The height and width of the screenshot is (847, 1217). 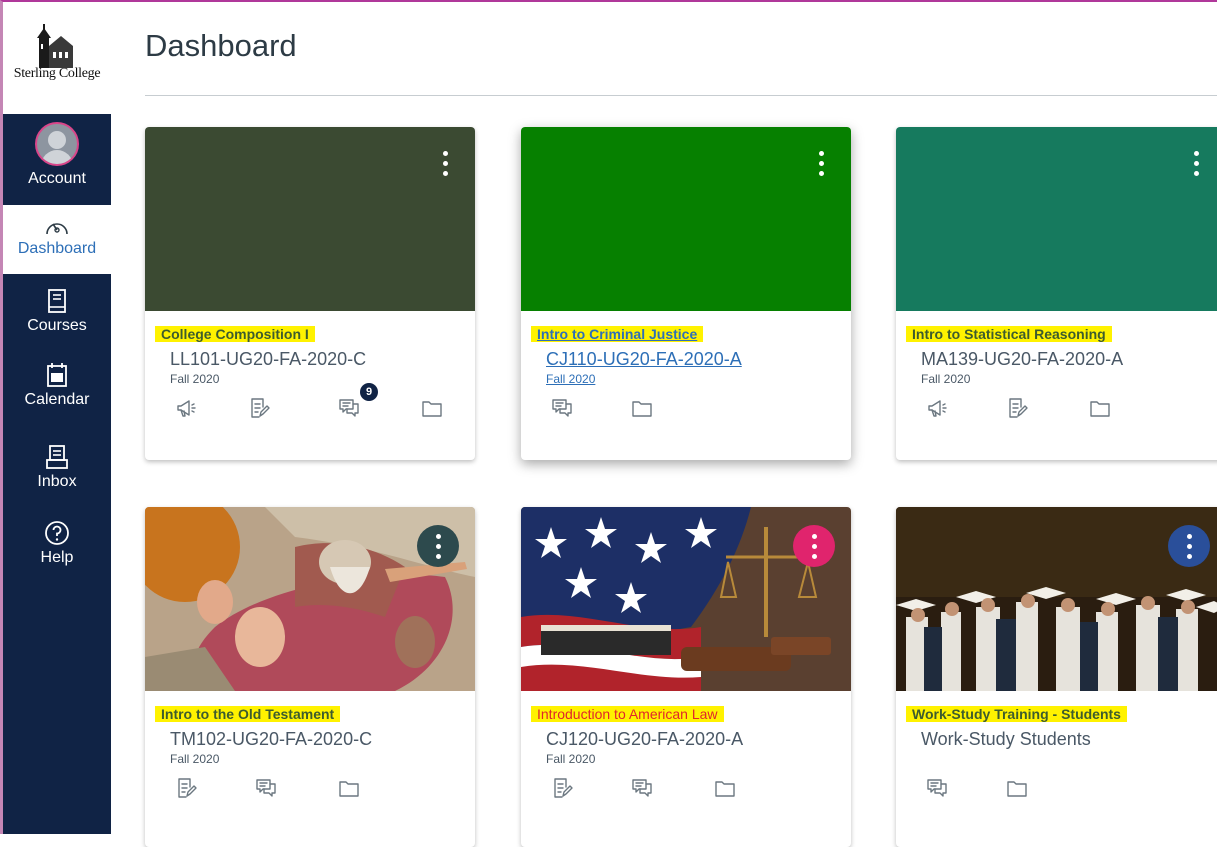 I want to click on logo-text: Sterling College, so click(x=57, y=73).